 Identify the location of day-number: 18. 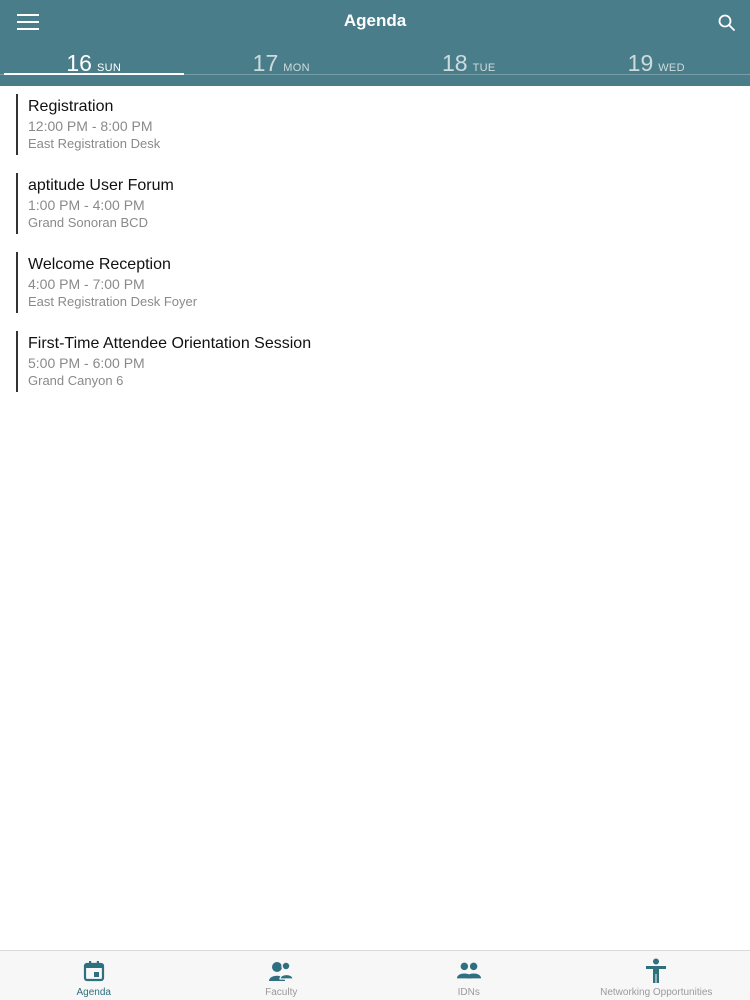
(455, 63).